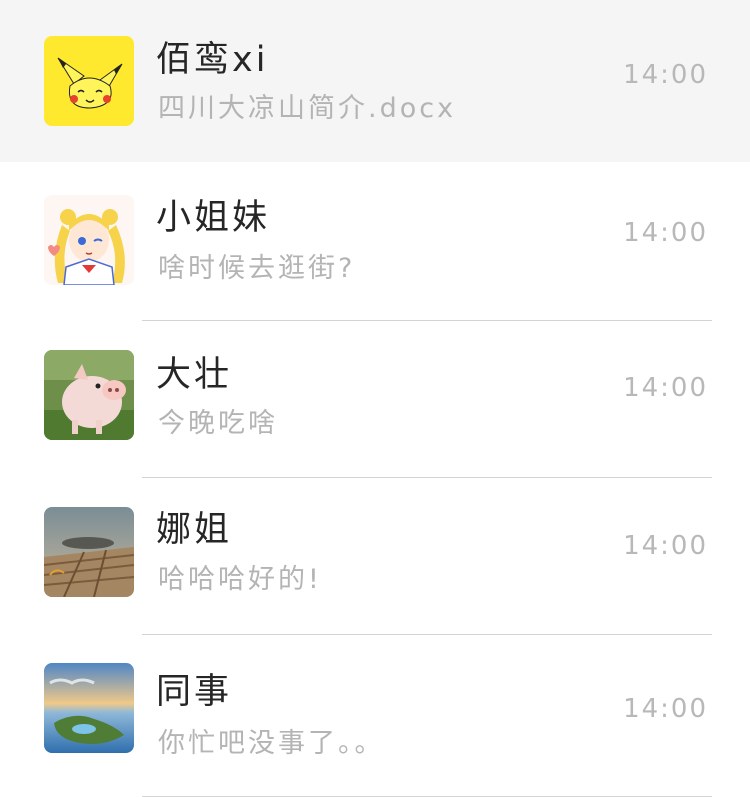 Image resolution: width=750 pixels, height=797 pixels. Describe the element at coordinates (89, 240) in the screenshot. I see `sailor-moon-avatar-icon` at that location.